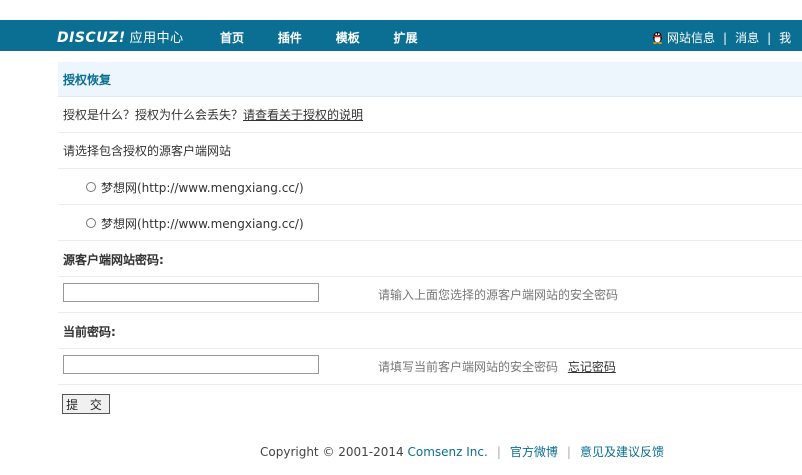 Image resolution: width=802 pixels, height=475 pixels. I want to click on logo-text: DISCUZ!, so click(91, 38).